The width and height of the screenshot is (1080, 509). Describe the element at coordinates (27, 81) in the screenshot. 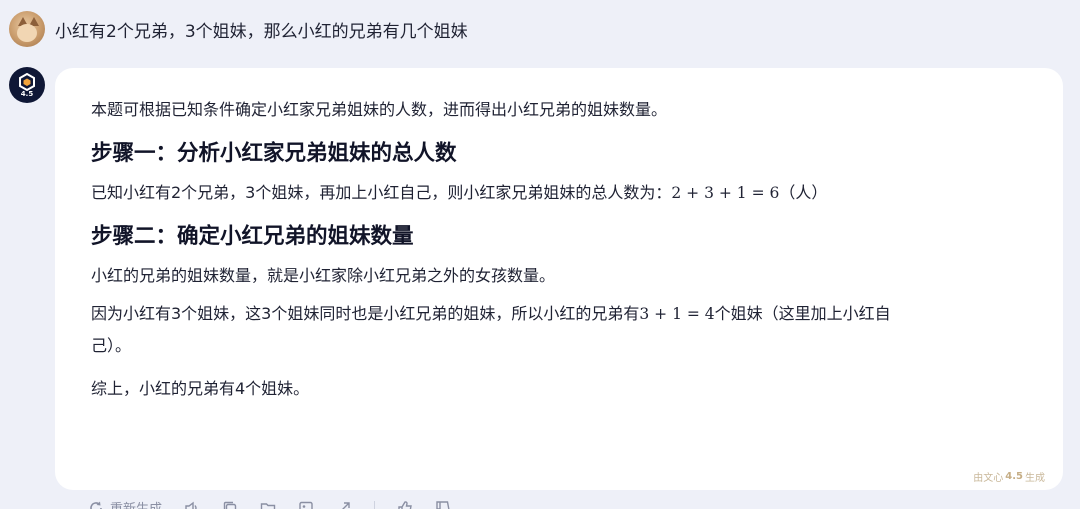

I see `ernie-logo-icon` at that location.